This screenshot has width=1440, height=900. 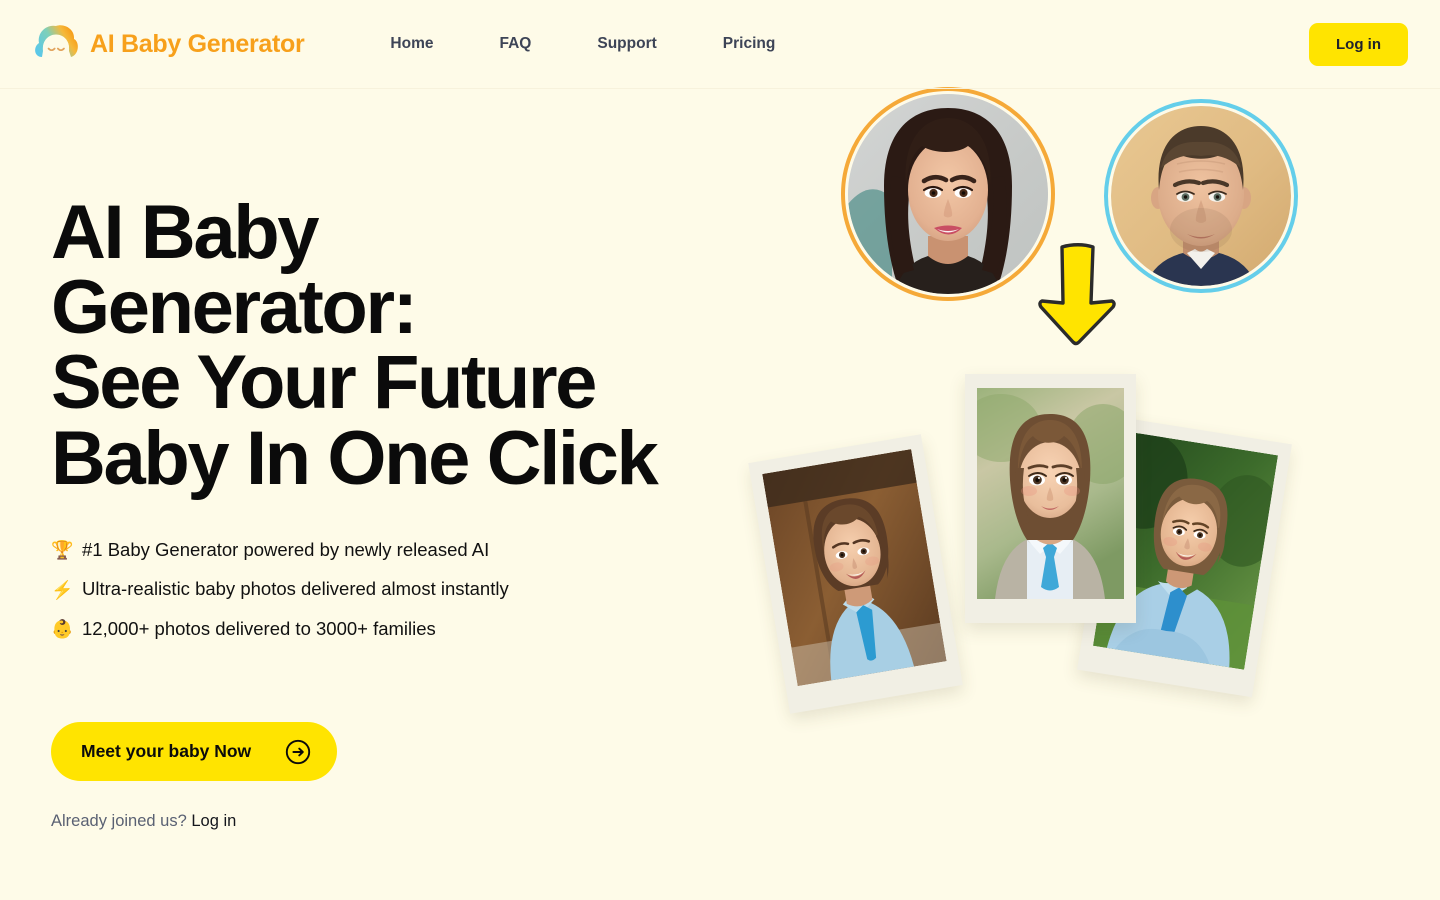 I want to click on header-login-button: Log in, so click(x=1358, y=44).